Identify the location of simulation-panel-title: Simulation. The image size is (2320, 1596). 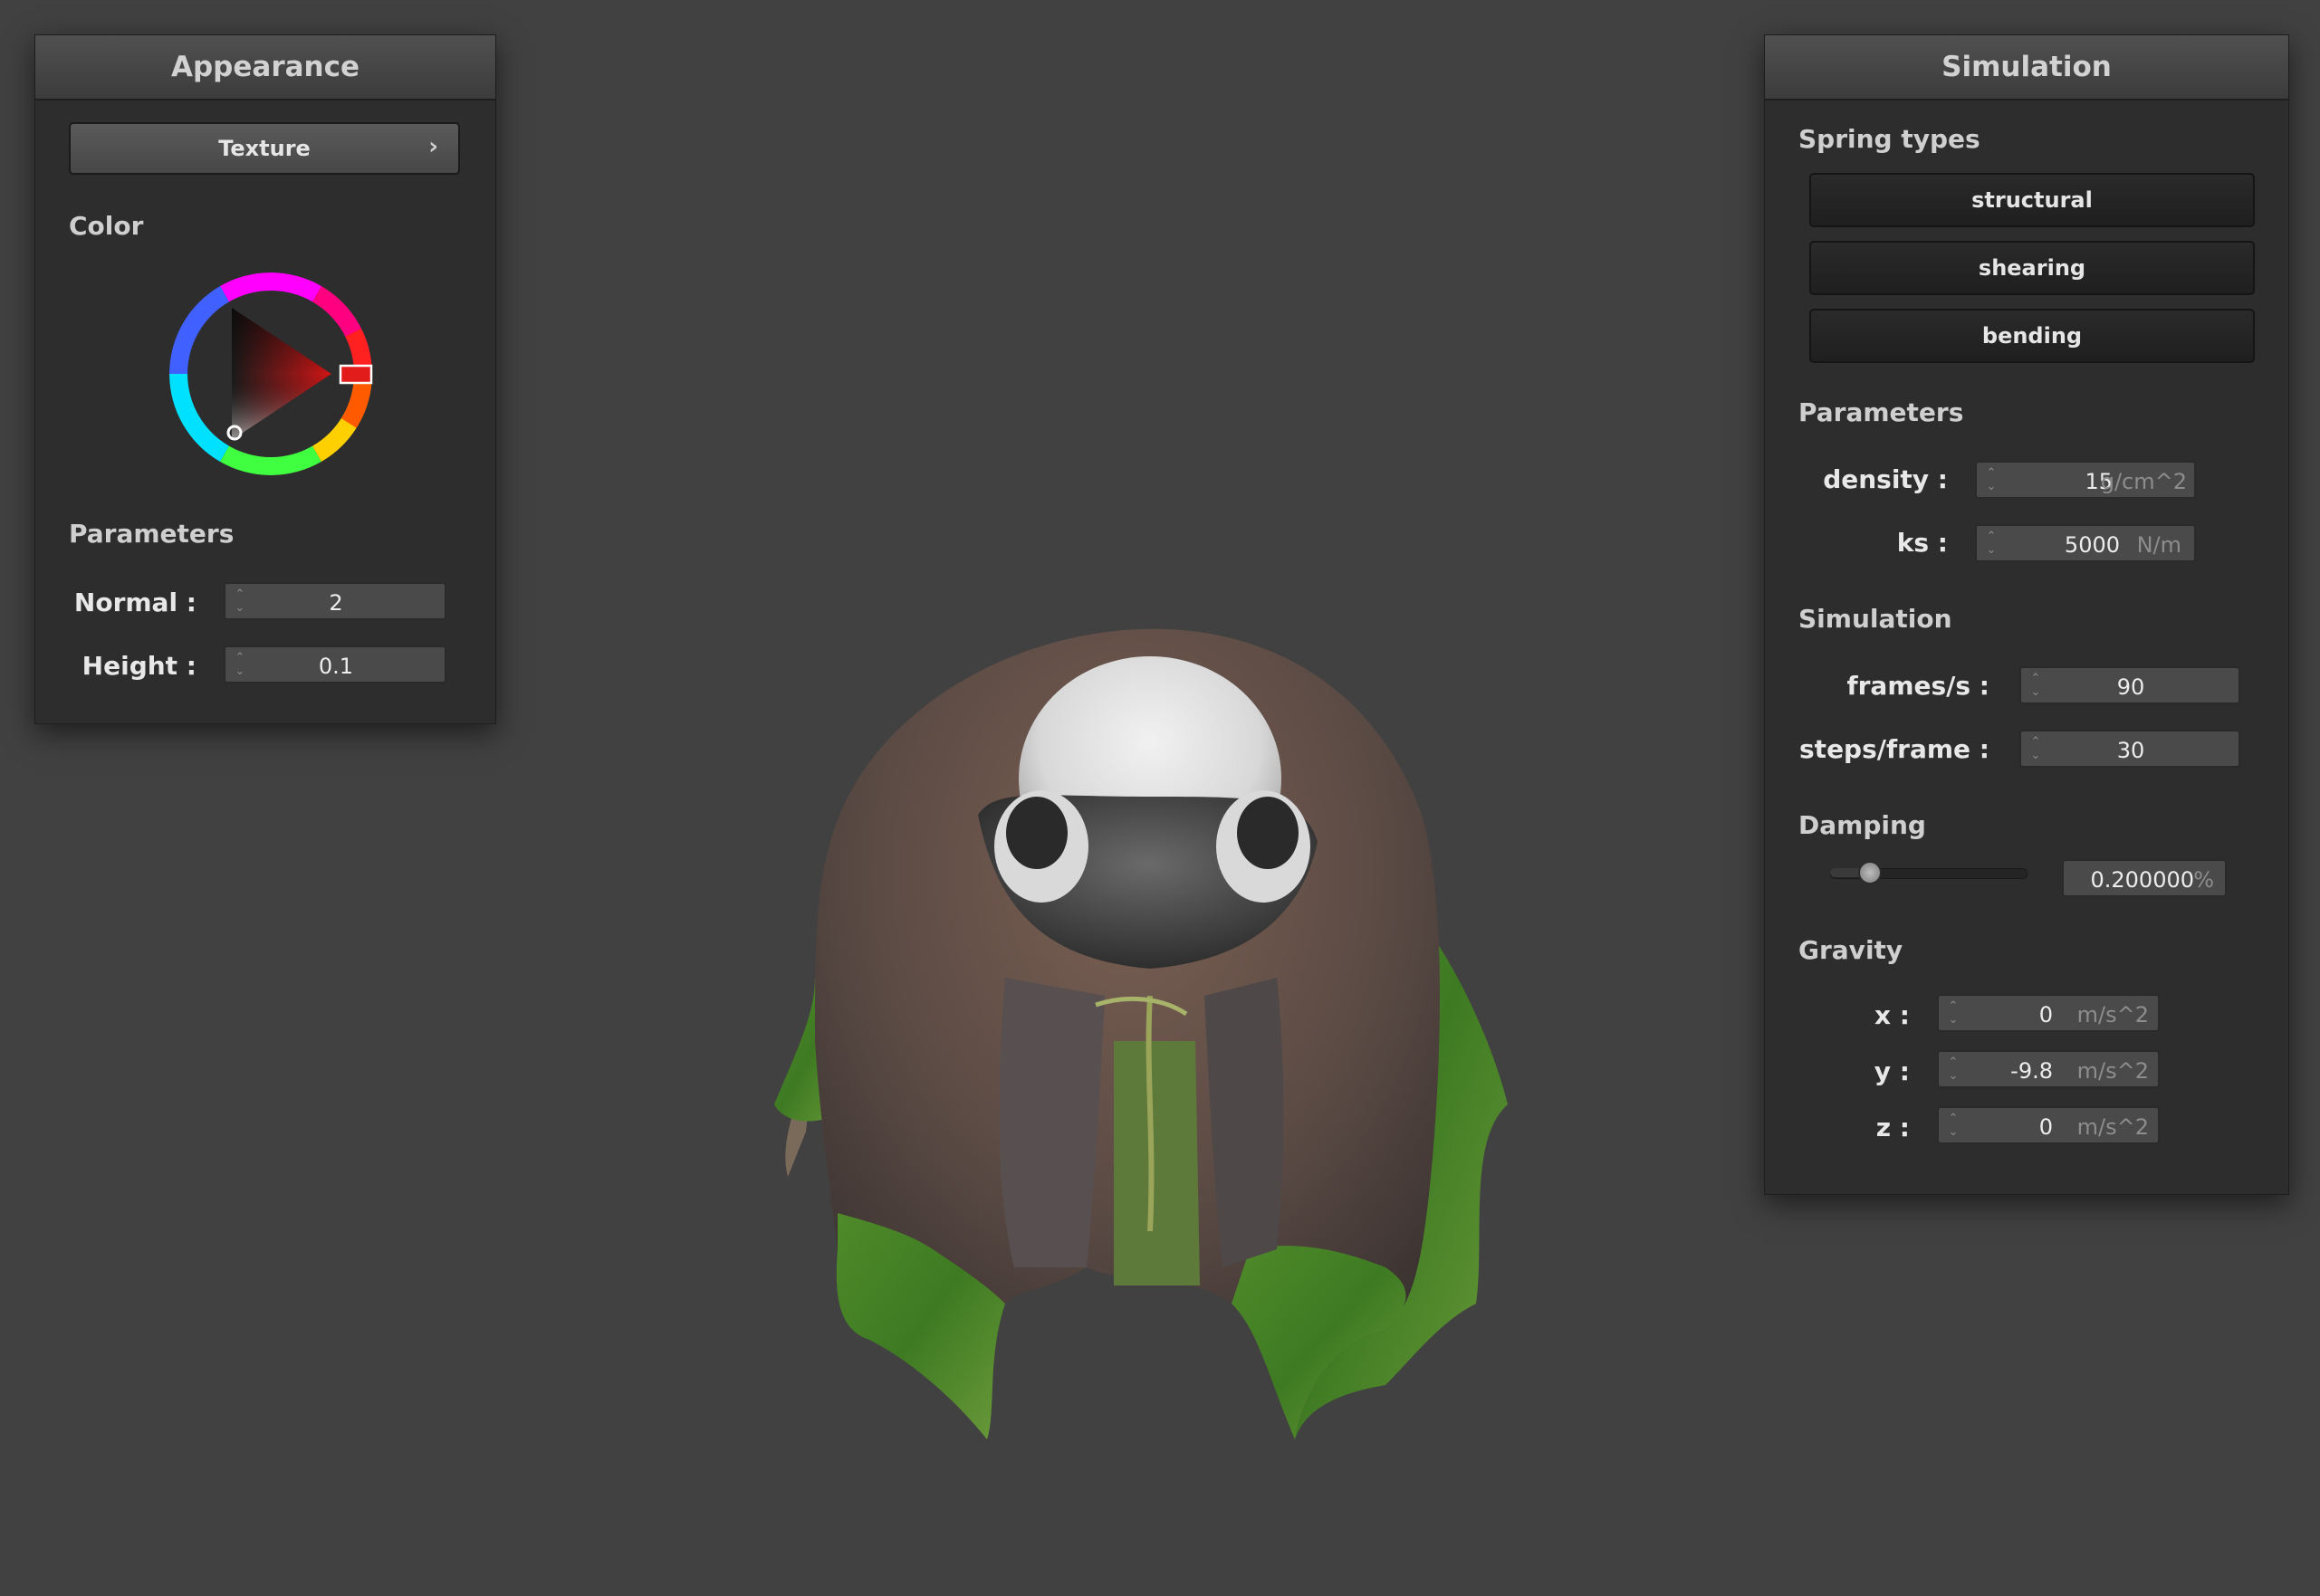
(2026, 67).